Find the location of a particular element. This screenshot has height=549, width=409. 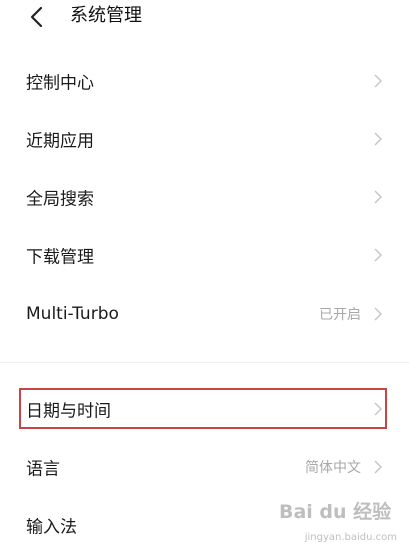

language-value: 简体中文 is located at coordinates (333, 468).